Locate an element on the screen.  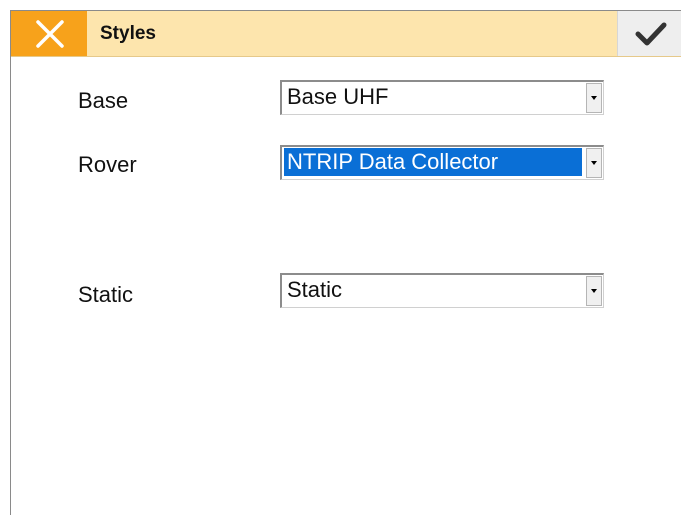
close-button is located at coordinates (49, 33).